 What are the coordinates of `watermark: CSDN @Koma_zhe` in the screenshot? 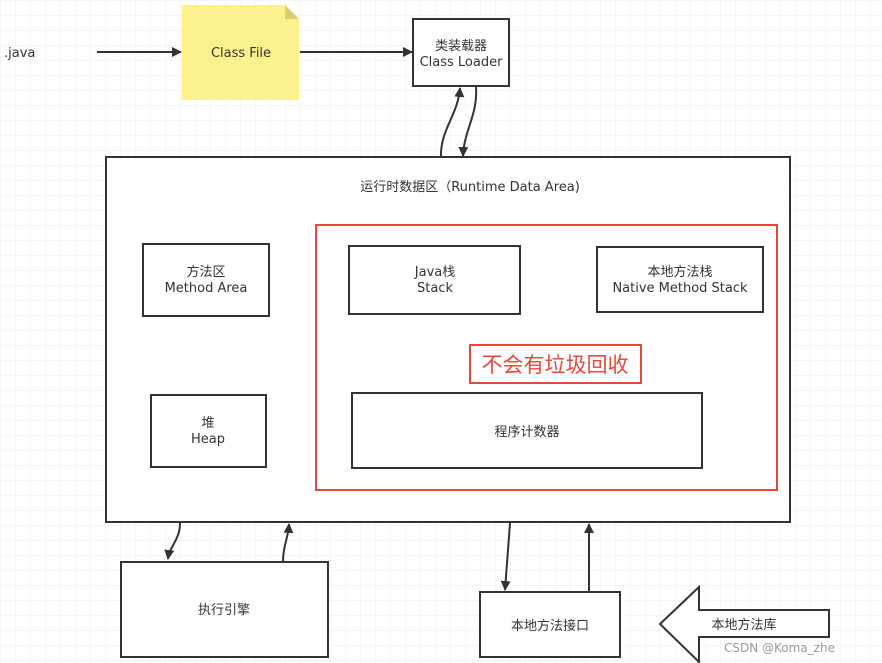 It's located at (779, 648).